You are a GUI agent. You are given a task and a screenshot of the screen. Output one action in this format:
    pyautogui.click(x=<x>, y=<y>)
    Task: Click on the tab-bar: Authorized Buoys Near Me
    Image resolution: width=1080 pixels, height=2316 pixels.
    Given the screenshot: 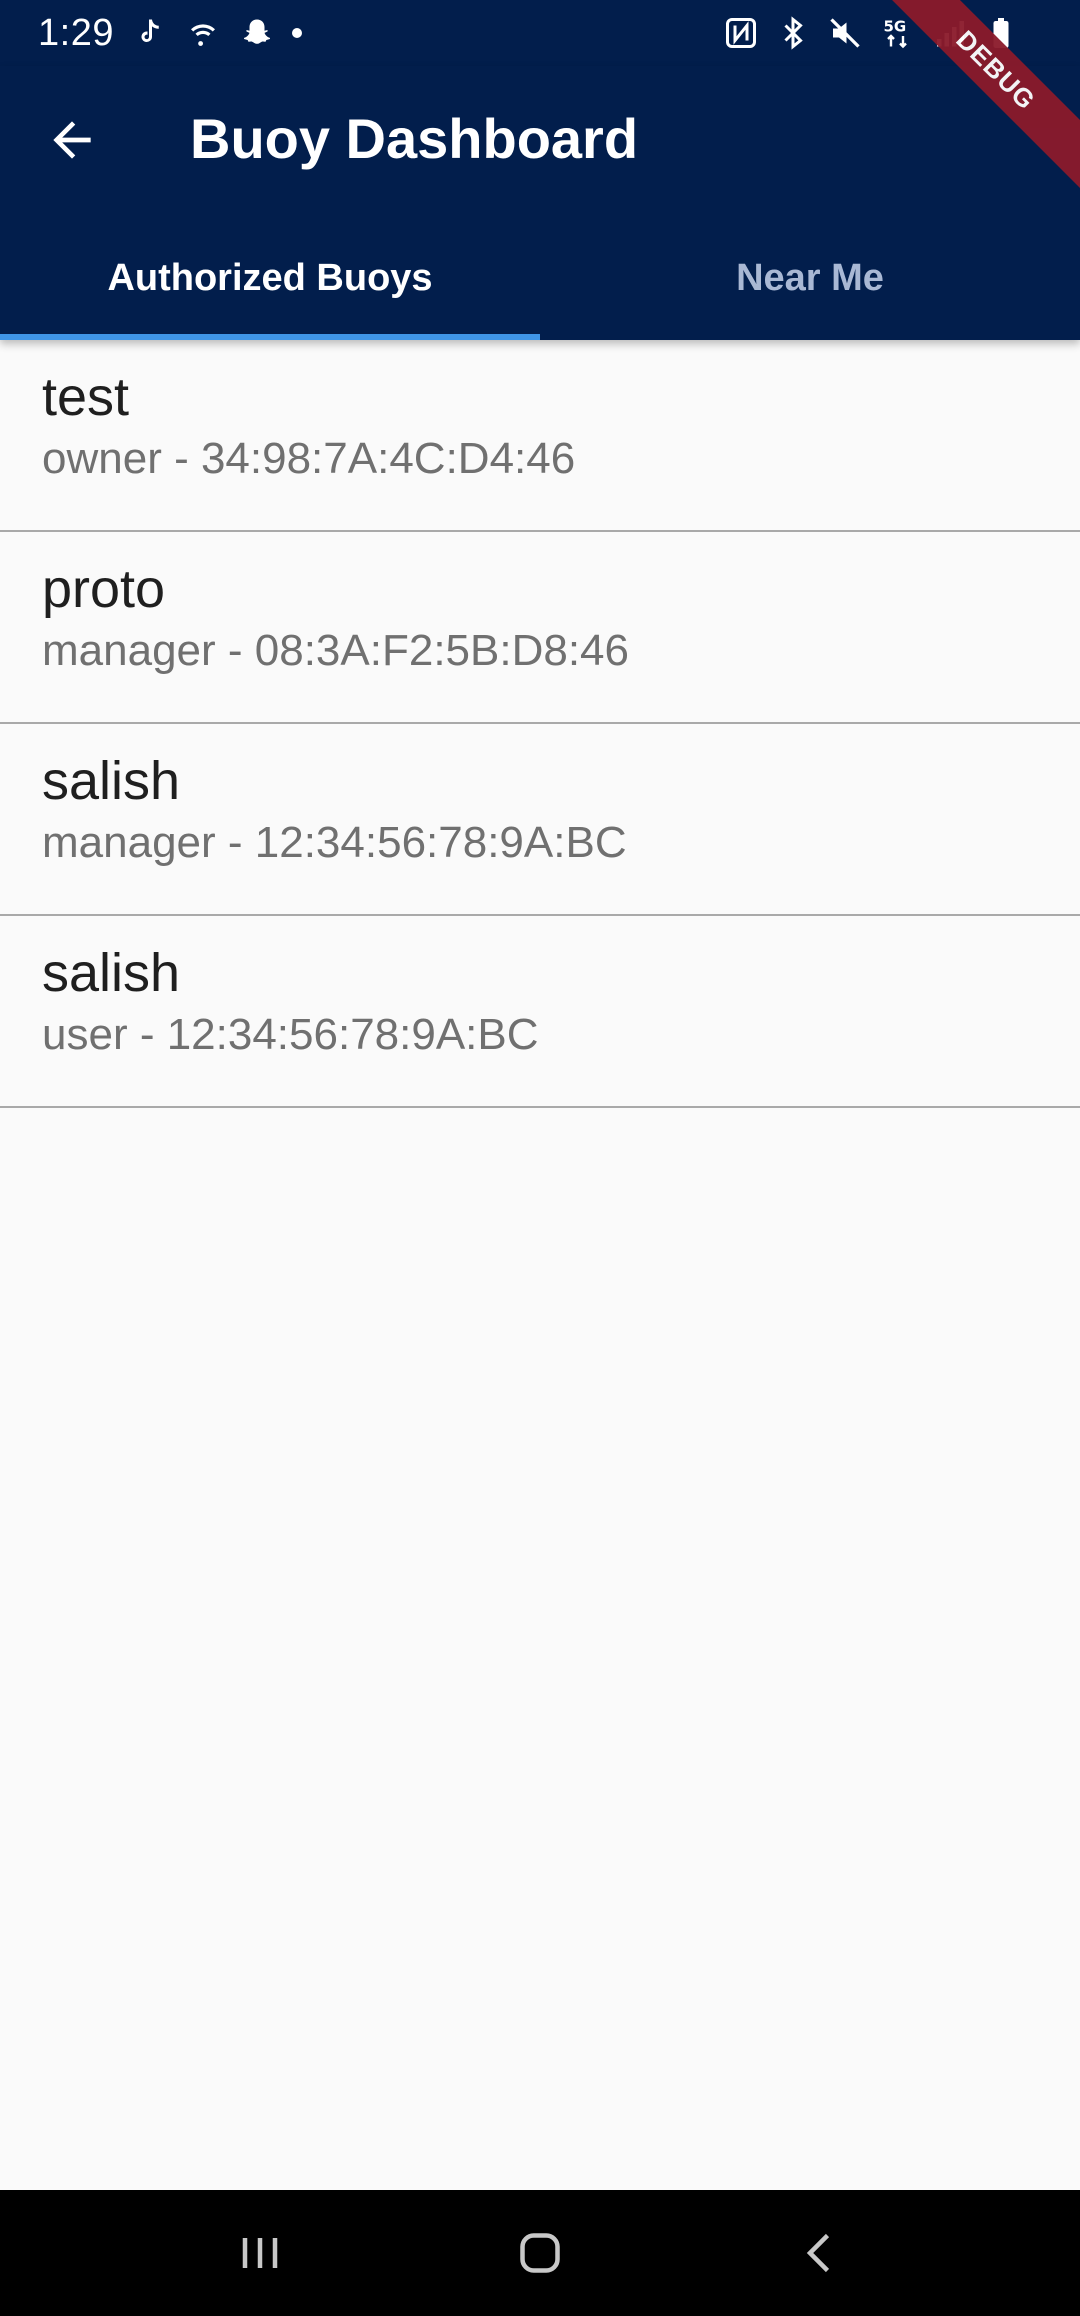 What is the action you would take?
    pyautogui.click(x=540, y=278)
    